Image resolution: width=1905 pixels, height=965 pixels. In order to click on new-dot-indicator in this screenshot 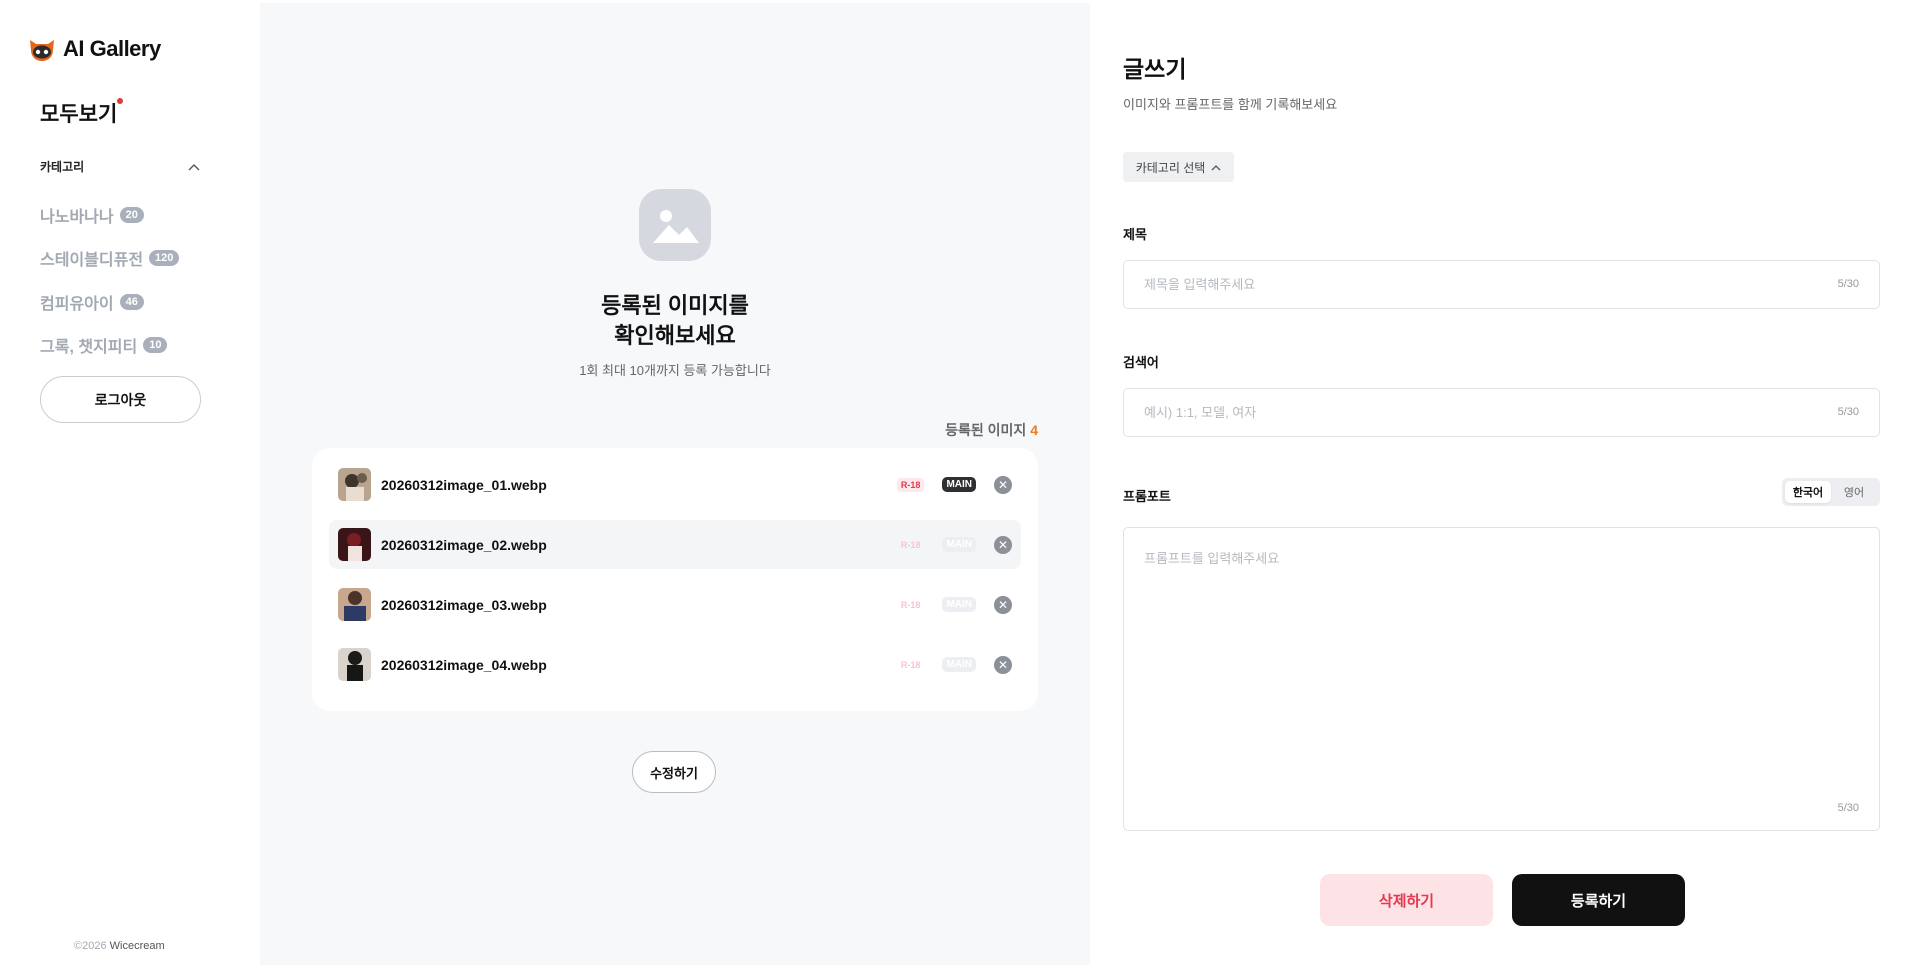, I will do `click(120, 101)`.